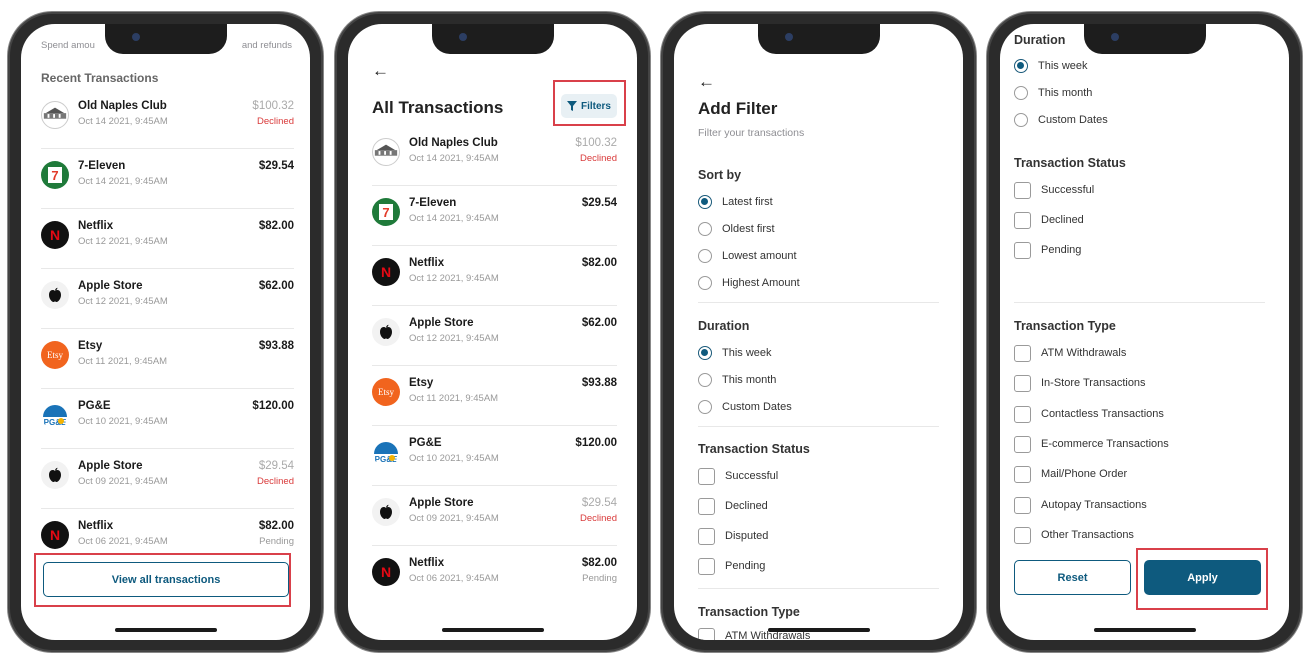 This screenshot has width=1306, height=657. Describe the element at coordinates (749, 380) in the screenshot. I see `option-label: This month` at that location.